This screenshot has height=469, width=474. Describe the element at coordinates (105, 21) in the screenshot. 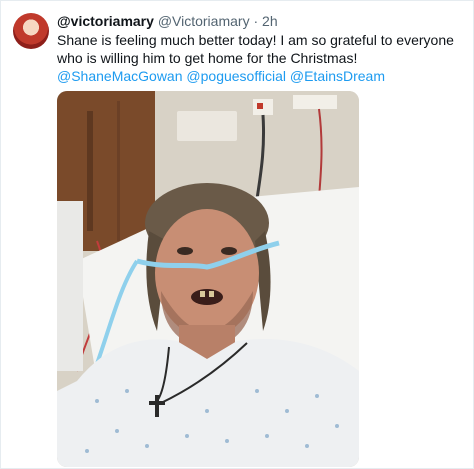

I see `display-name: @victoriamary` at that location.